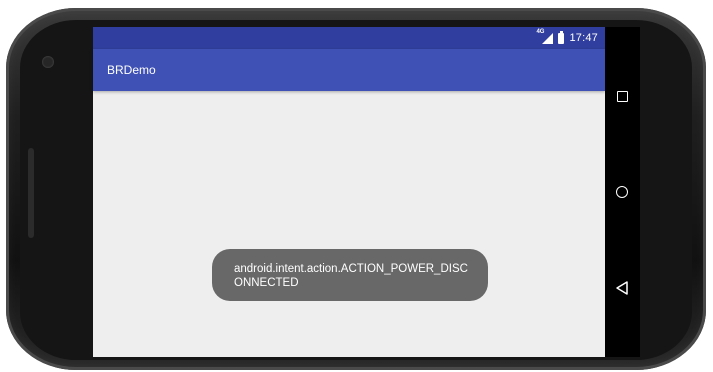  I want to click on battery-icon, so click(561, 37).